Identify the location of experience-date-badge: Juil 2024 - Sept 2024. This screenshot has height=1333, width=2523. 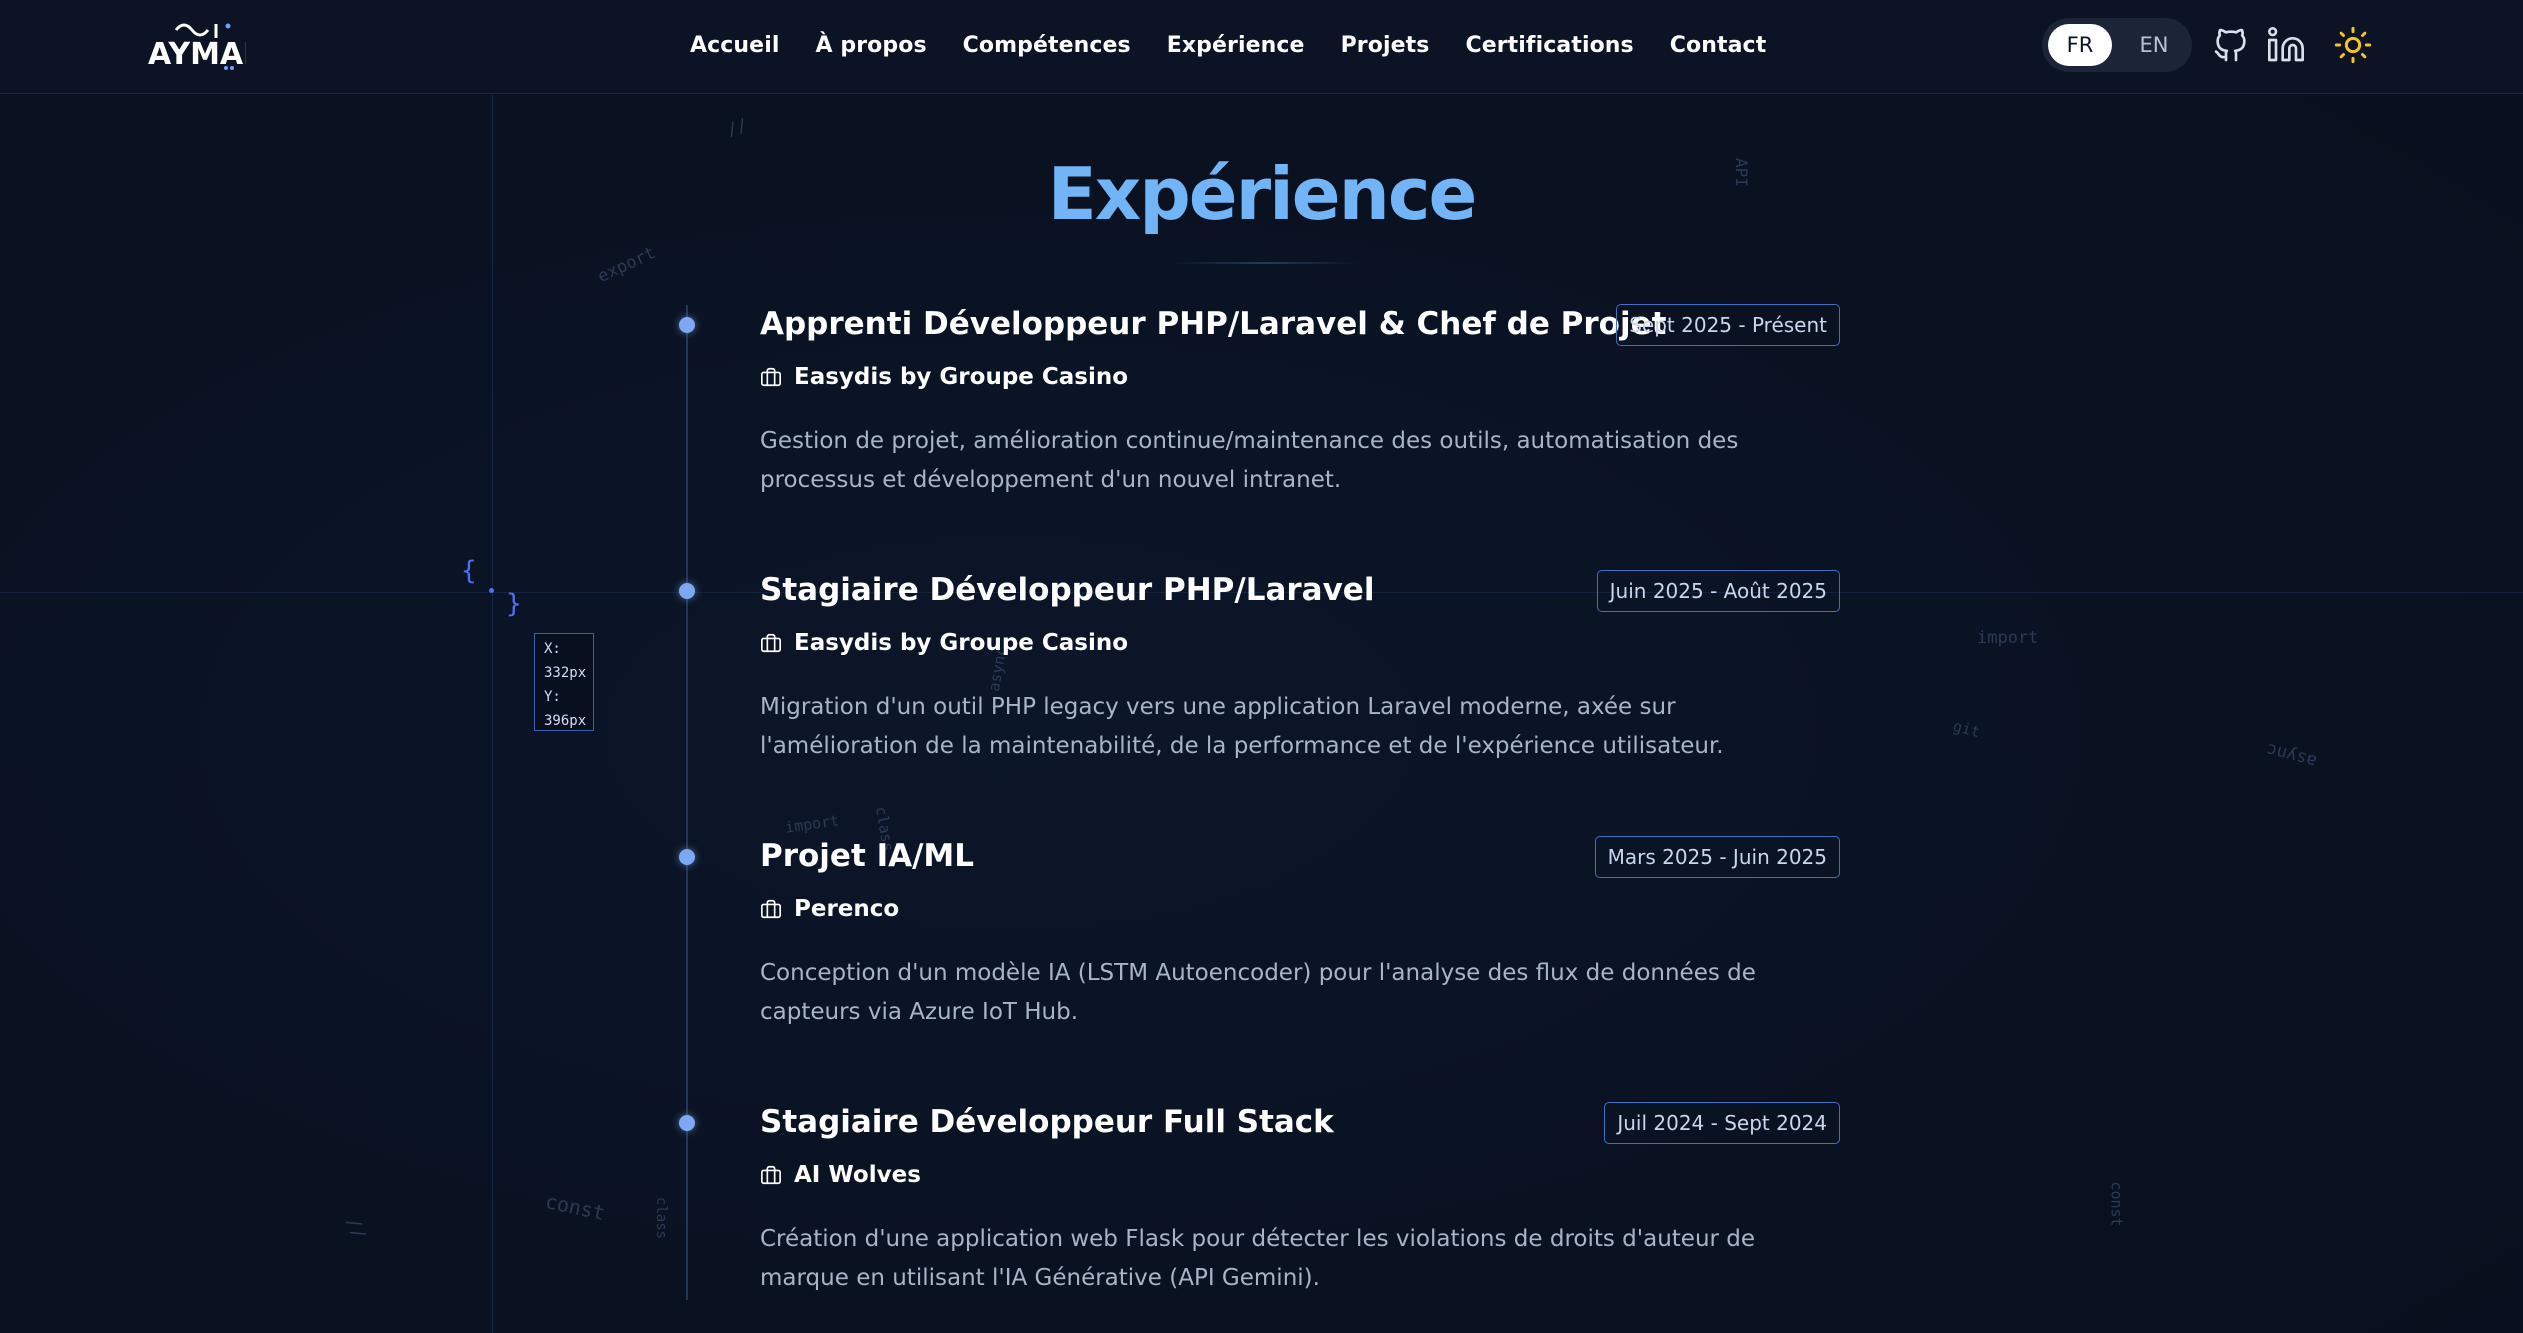
(1722, 1123).